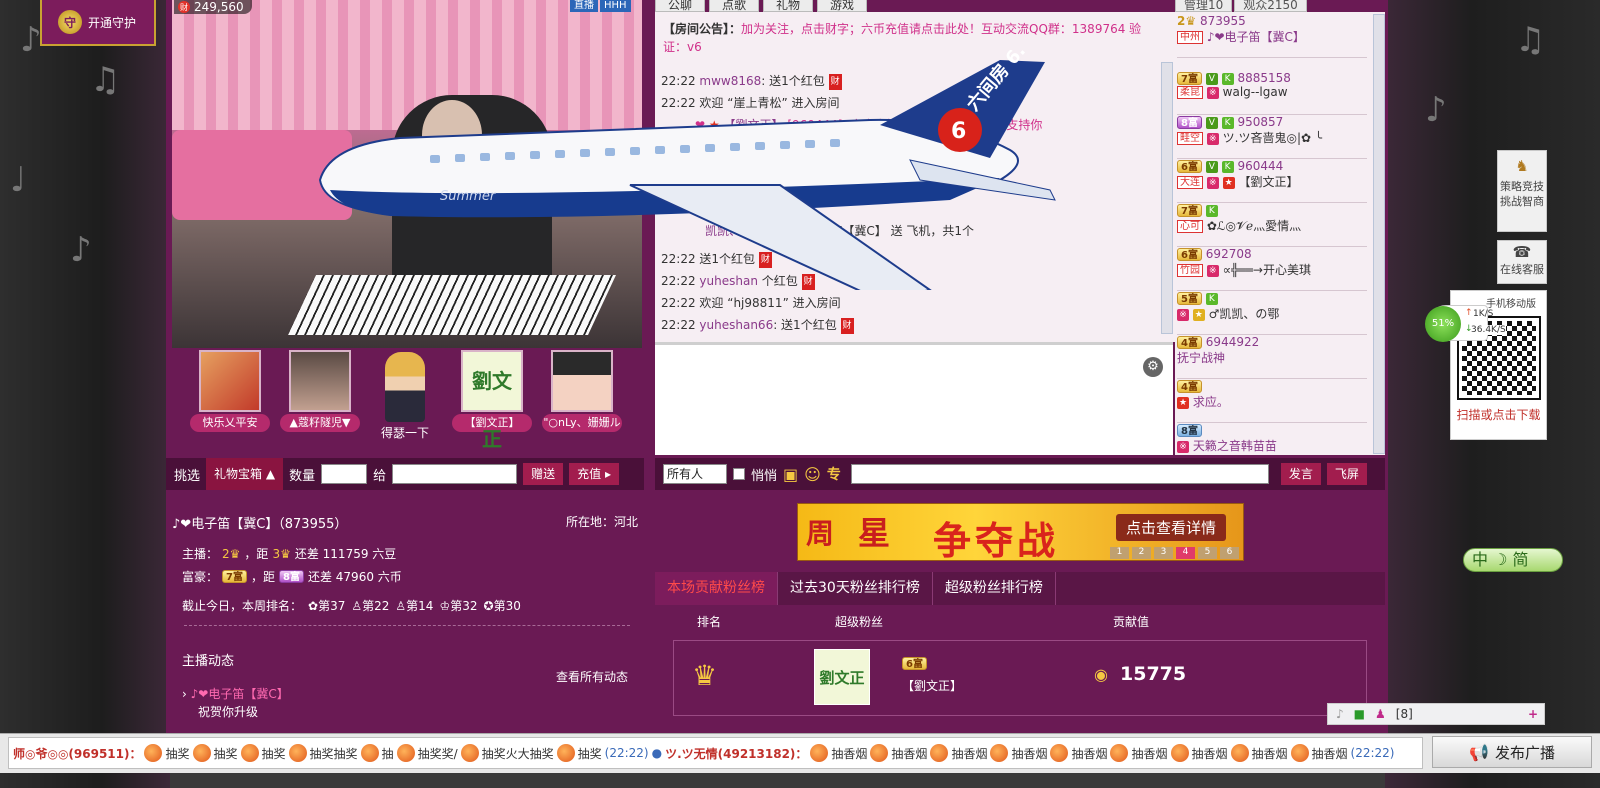  What do you see at coordinates (739, 474) in the screenshot?
I see `whisper-checkbox` at bounding box center [739, 474].